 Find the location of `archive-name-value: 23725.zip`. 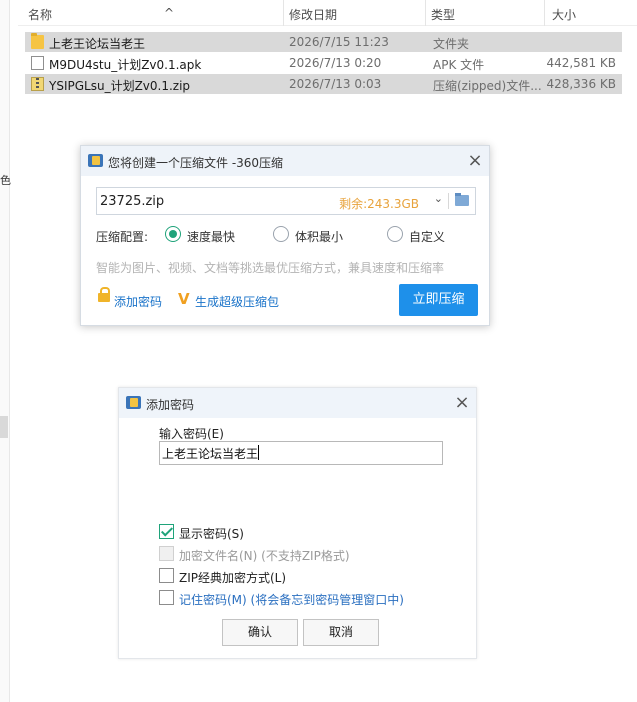

archive-name-value: 23725.zip is located at coordinates (132, 201).